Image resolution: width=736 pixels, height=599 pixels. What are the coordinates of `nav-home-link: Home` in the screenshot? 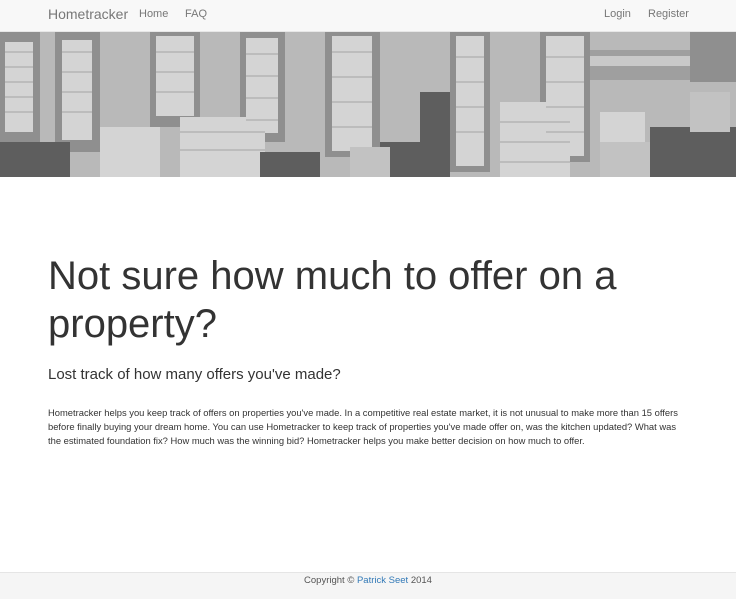 It's located at (153, 14).